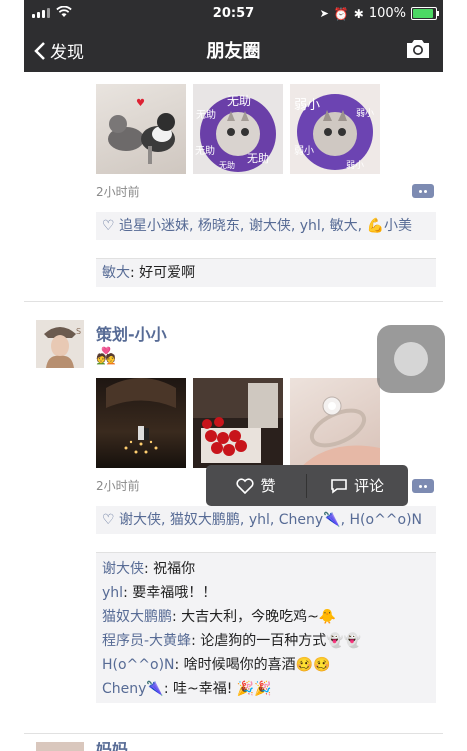 The height and width of the screenshot is (751, 467). Describe the element at coordinates (133, 689) in the screenshot. I see `comment-user: Cheny🌂` at that location.